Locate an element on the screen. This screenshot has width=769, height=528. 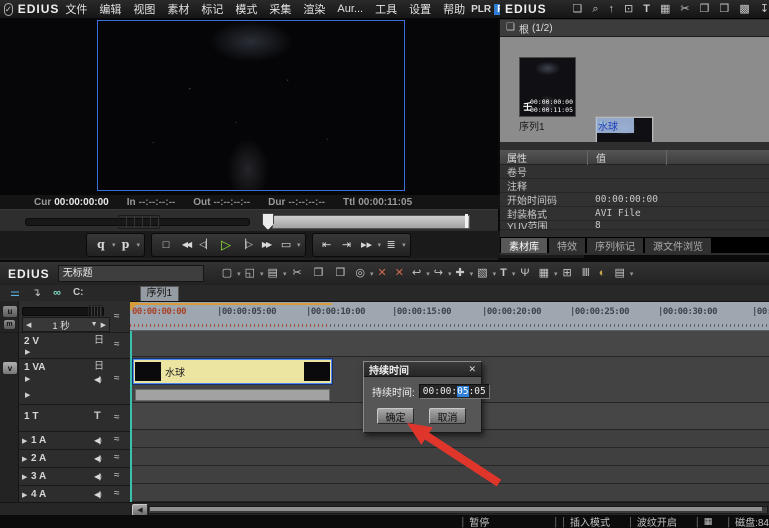
track-4a-expand-icon: ▶ is located at coordinates (24, 495).